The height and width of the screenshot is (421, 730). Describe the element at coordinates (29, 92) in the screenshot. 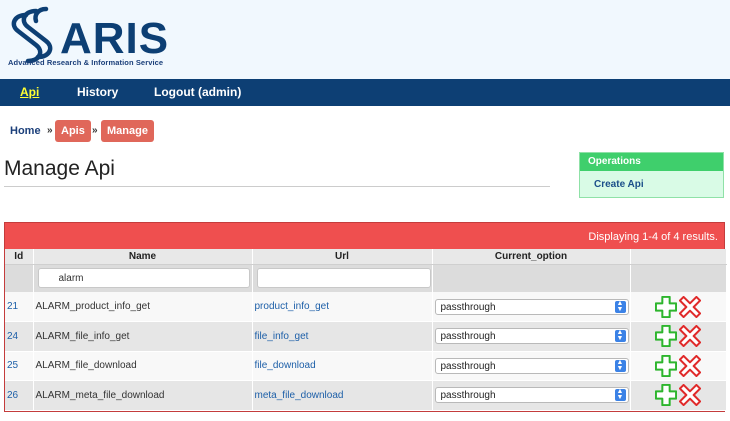

I see `nav-item-api: Api` at that location.